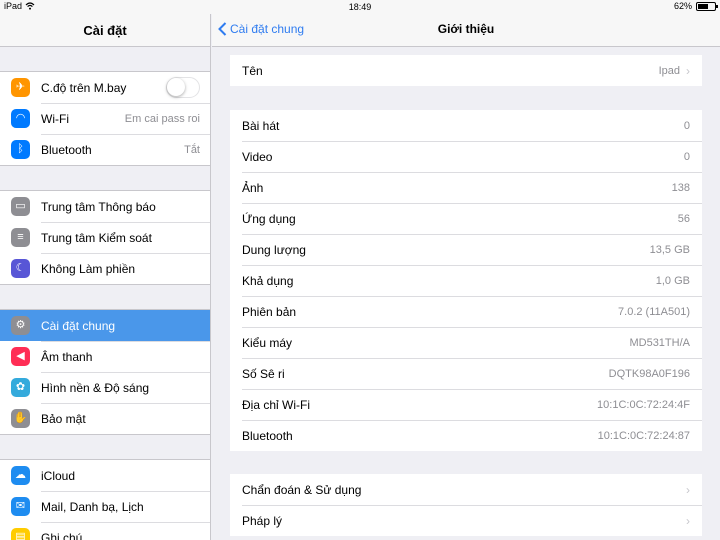 This screenshot has width=720, height=540. Describe the element at coordinates (643, 404) in the screenshot. I see `info-value: 10:1C:0C:72:24:4F` at that location.